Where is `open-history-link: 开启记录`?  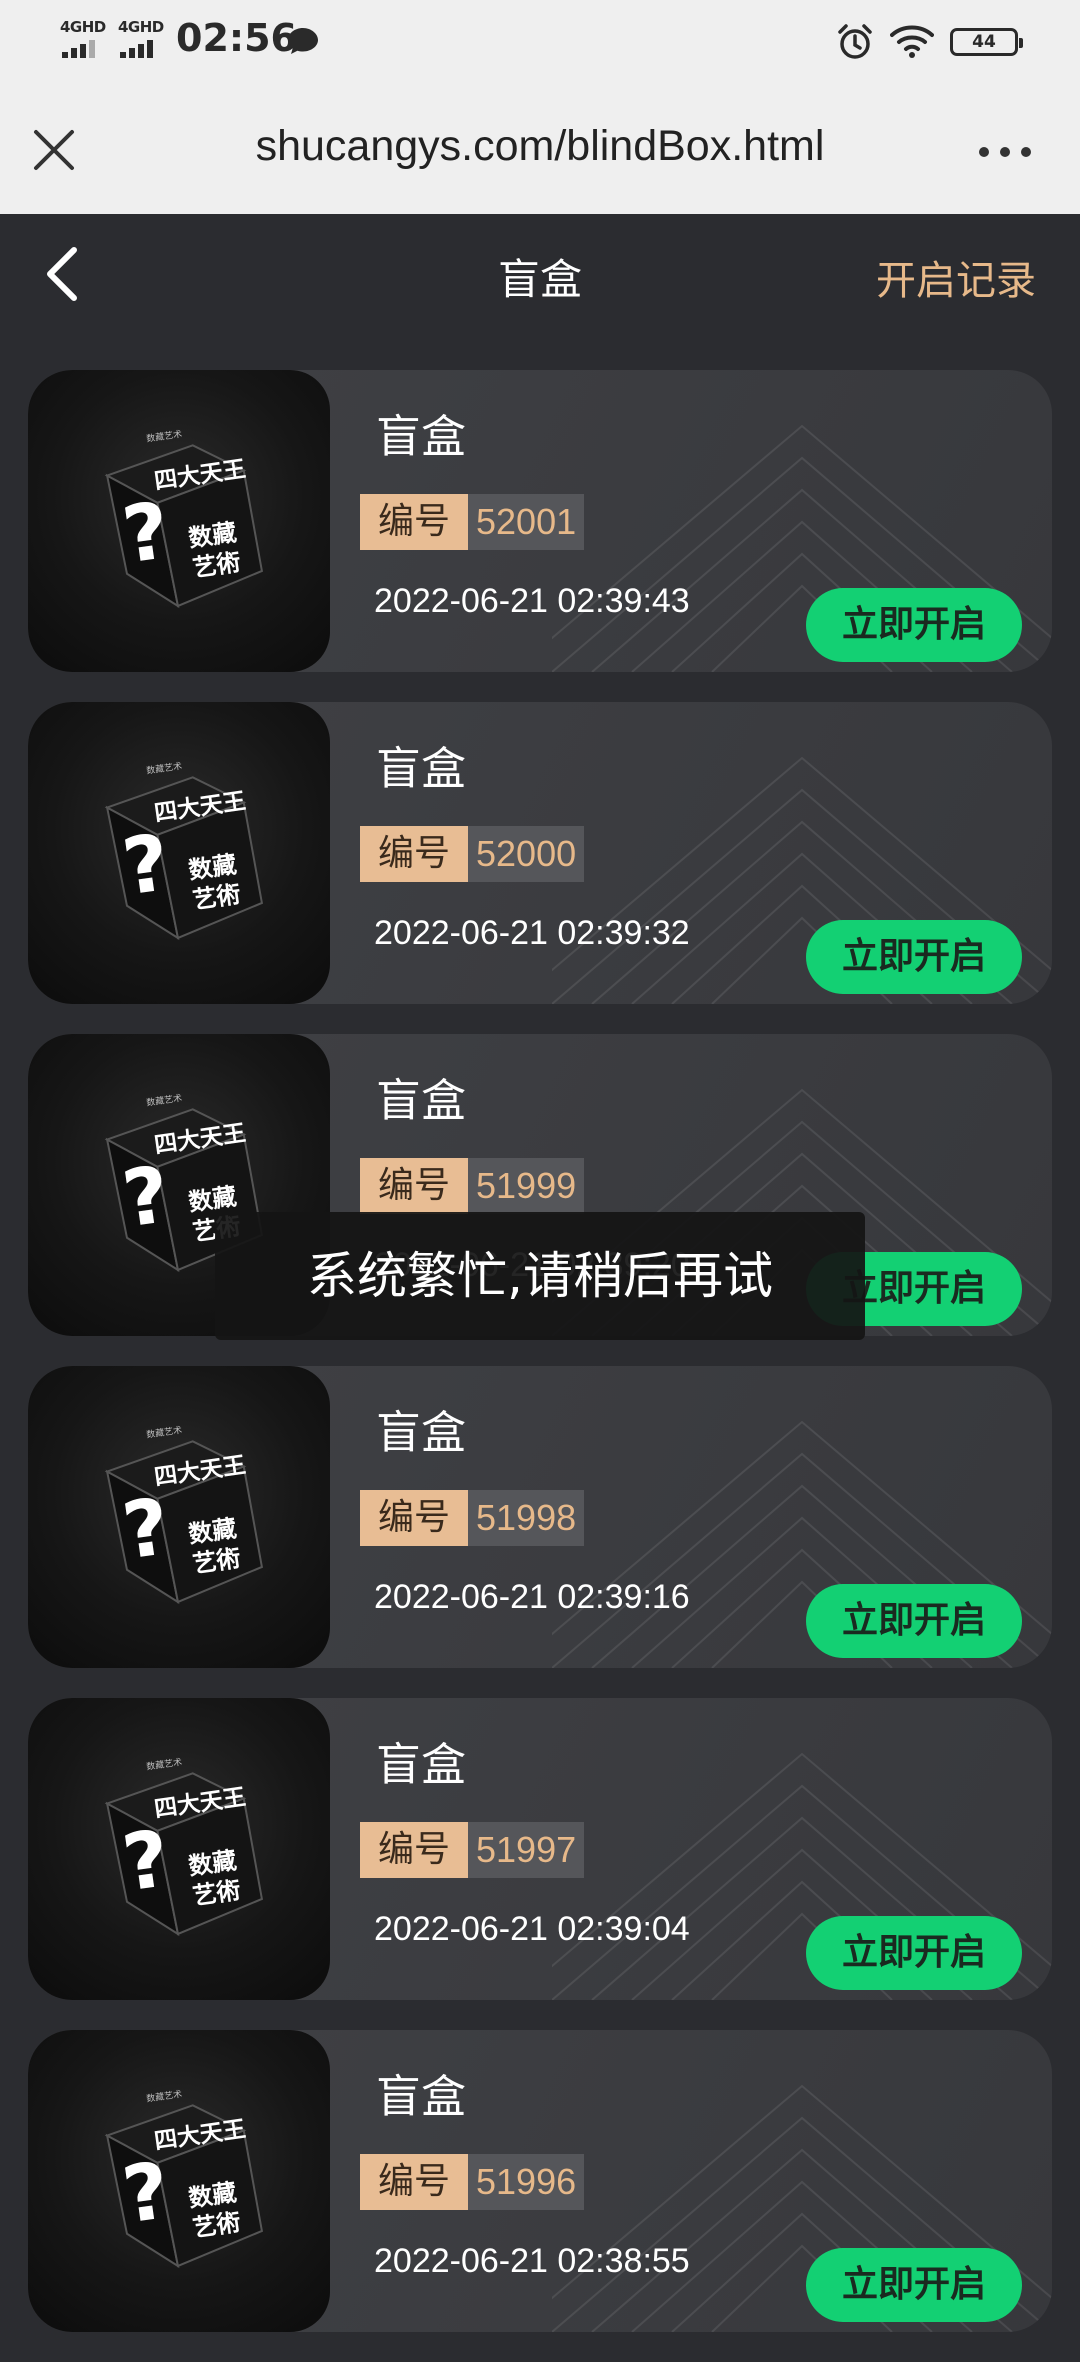
open-history-link: 开启记录 is located at coordinates (956, 277).